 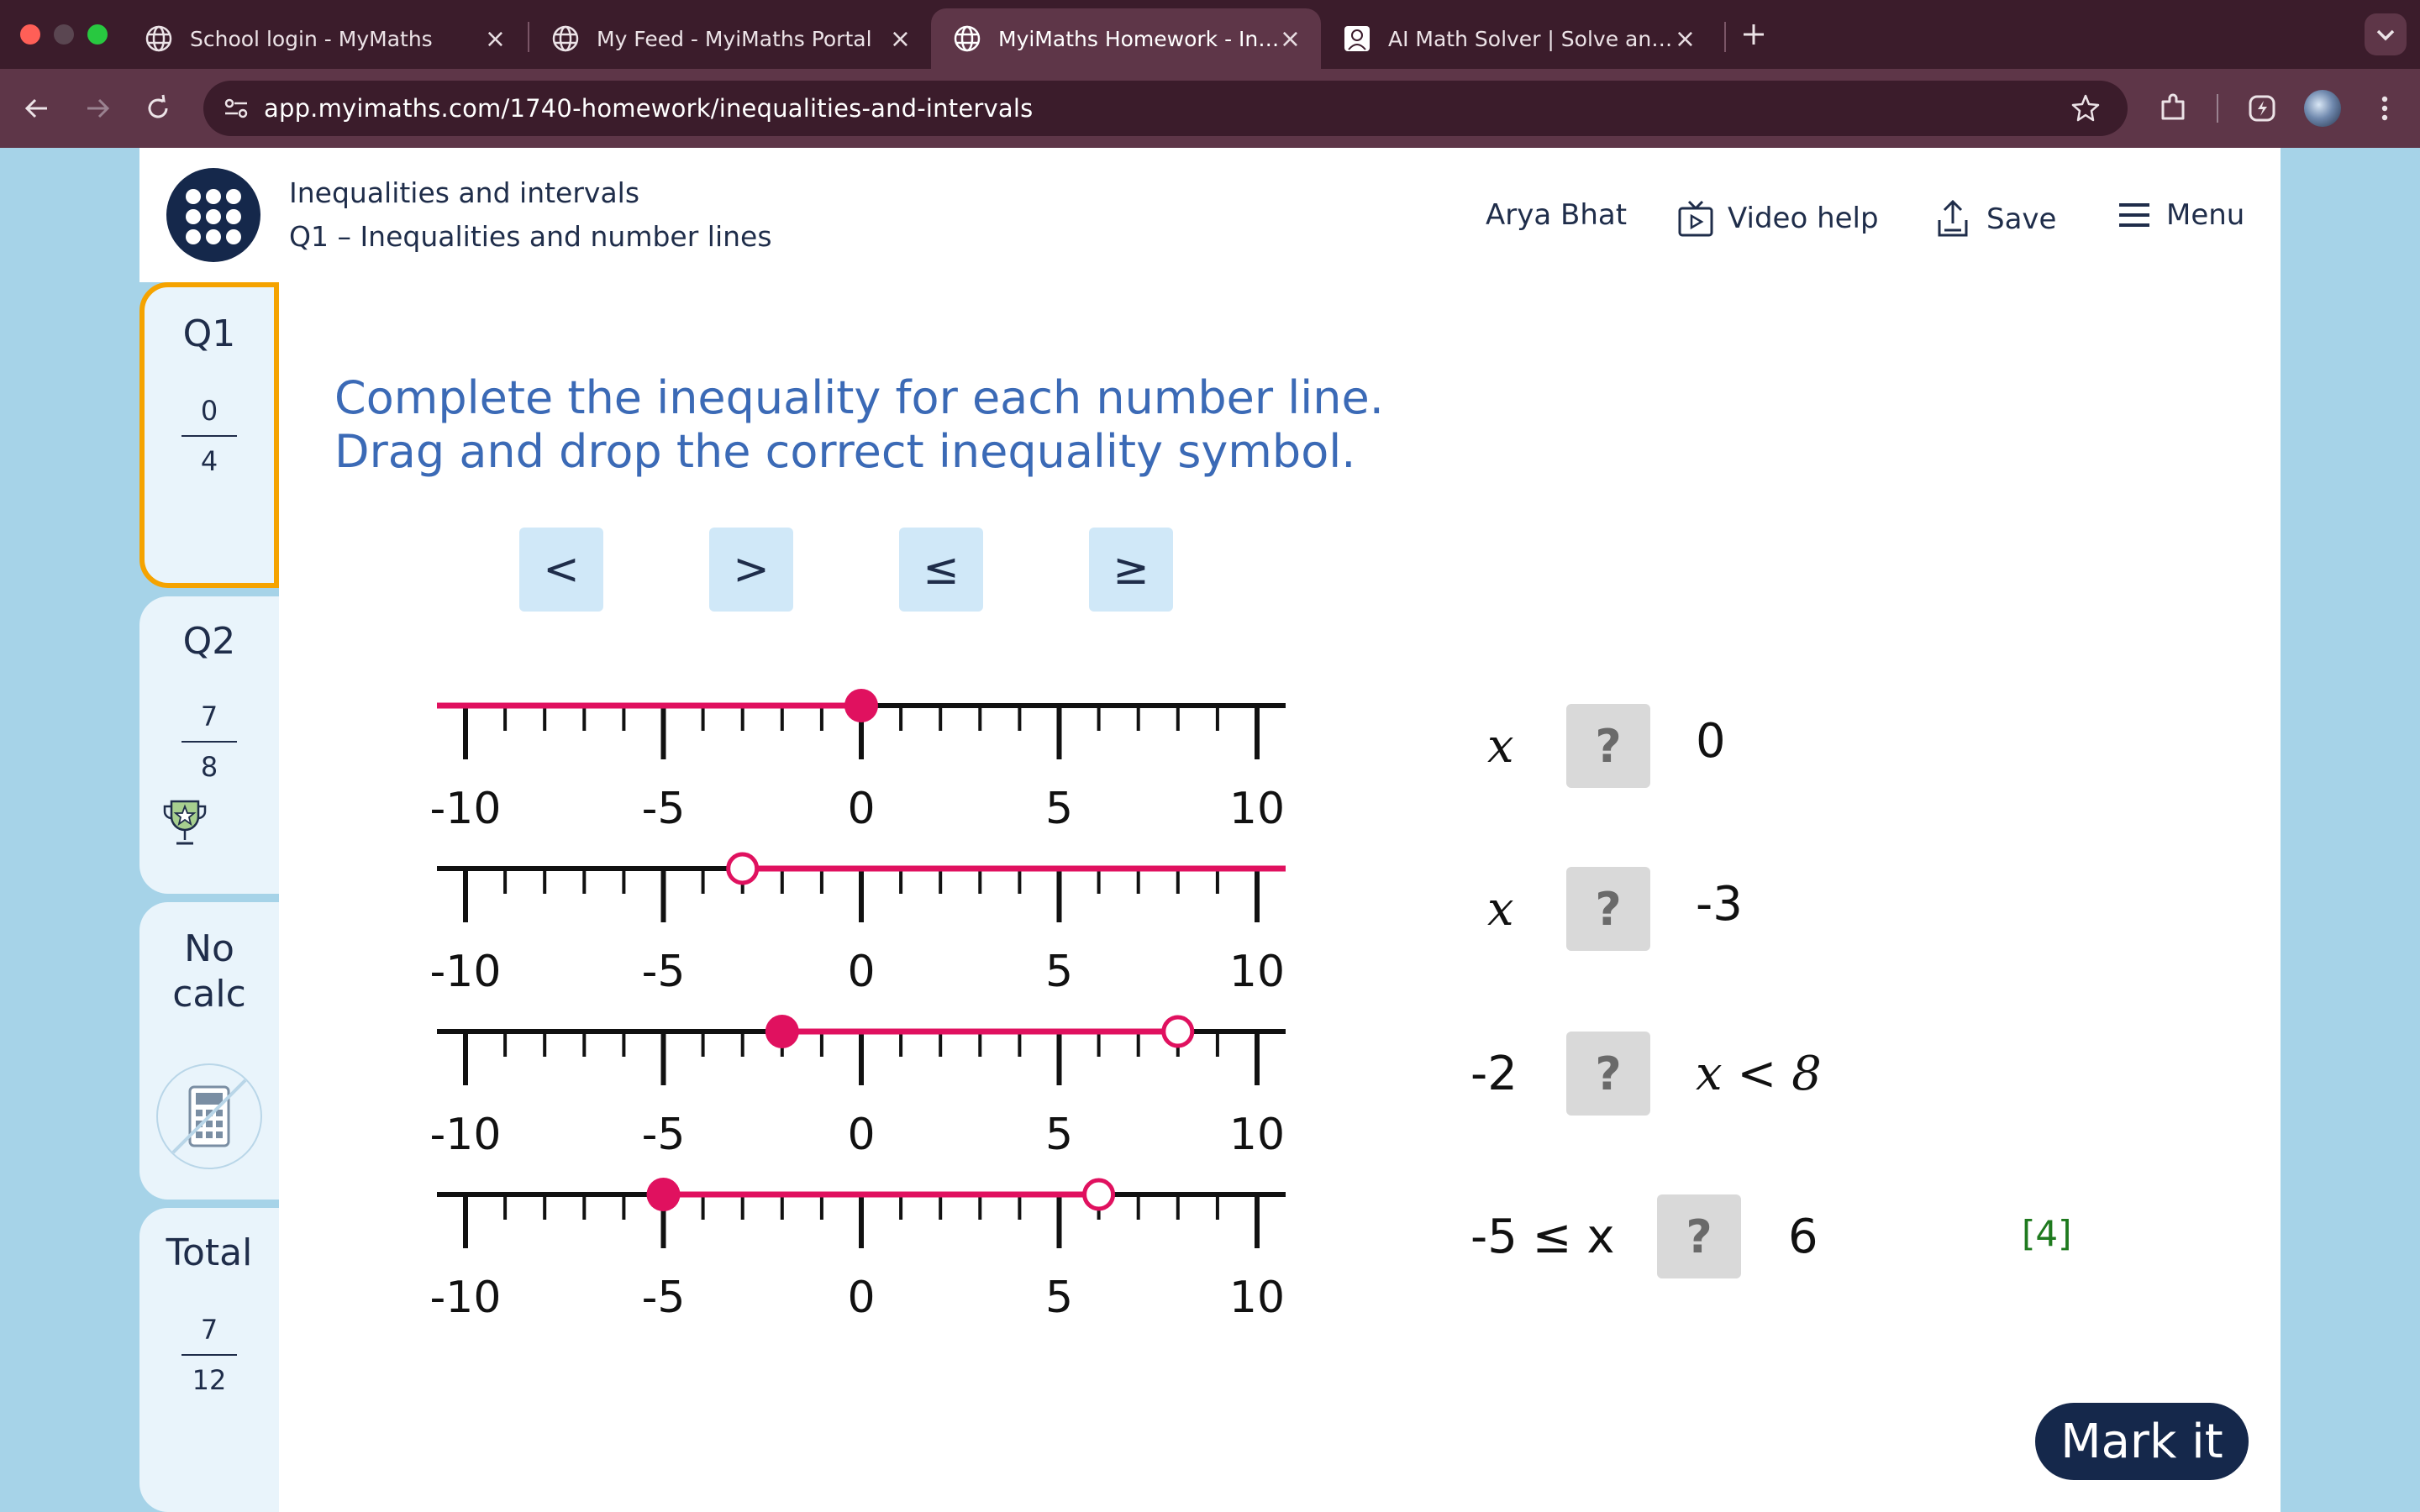 What do you see at coordinates (858, 1006) in the screenshot?
I see `number-lines: -10 -5 0 5 10 -10 -5 0 5 10 -10 -5 0 5 10 -10 -5 0 5 10` at bounding box center [858, 1006].